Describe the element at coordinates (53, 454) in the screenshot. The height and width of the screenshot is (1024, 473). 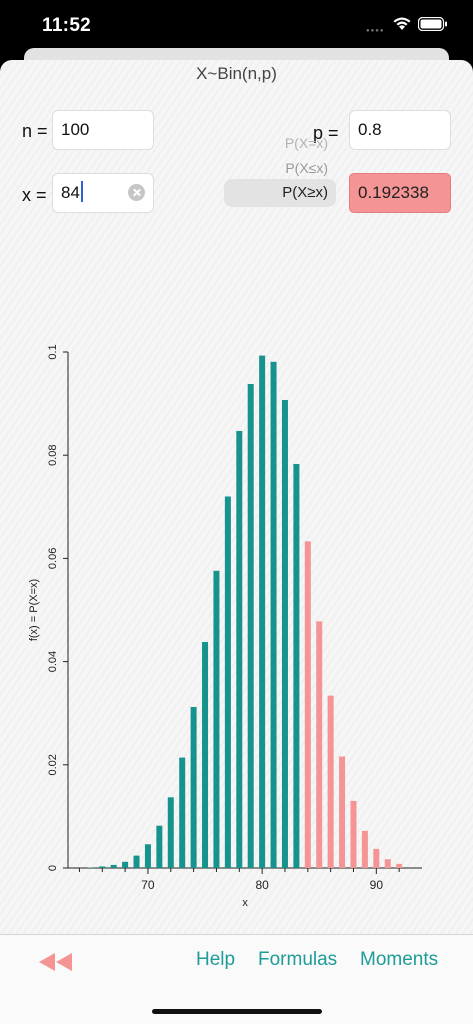
I see `y-tick-label: 0.08` at that location.